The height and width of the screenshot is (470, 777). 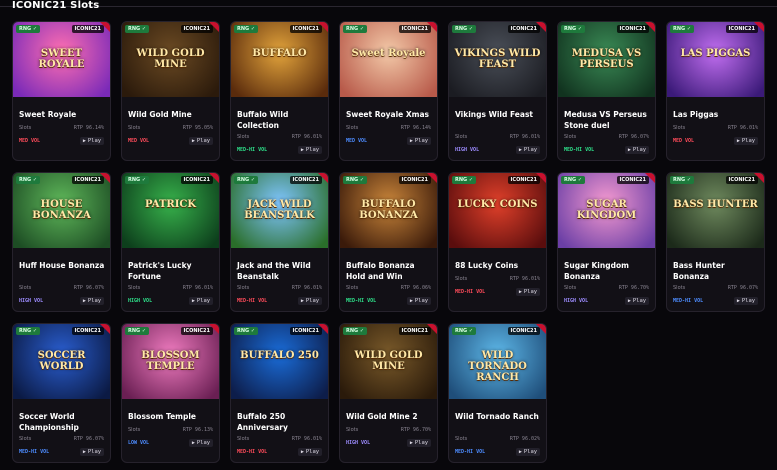 I want to click on provider-badge: ICONIC21, so click(x=87, y=331).